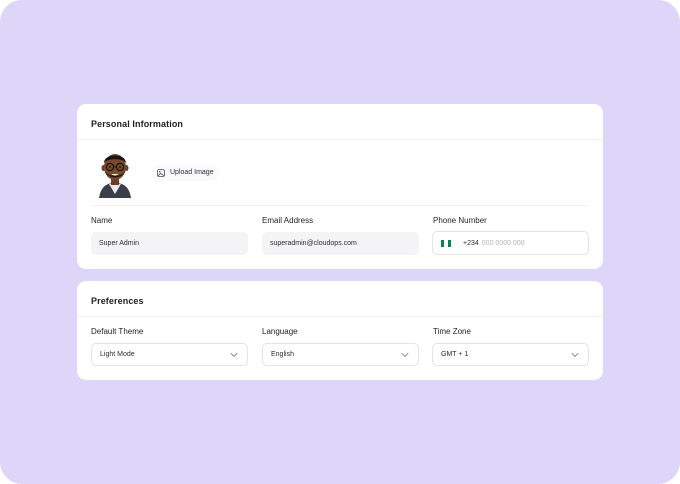 The height and width of the screenshot is (484, 680). What do you see at coordinates (117, 301) in the screenshot?
I see `preferences-title: Preferences` at bounding box center [117, 301].